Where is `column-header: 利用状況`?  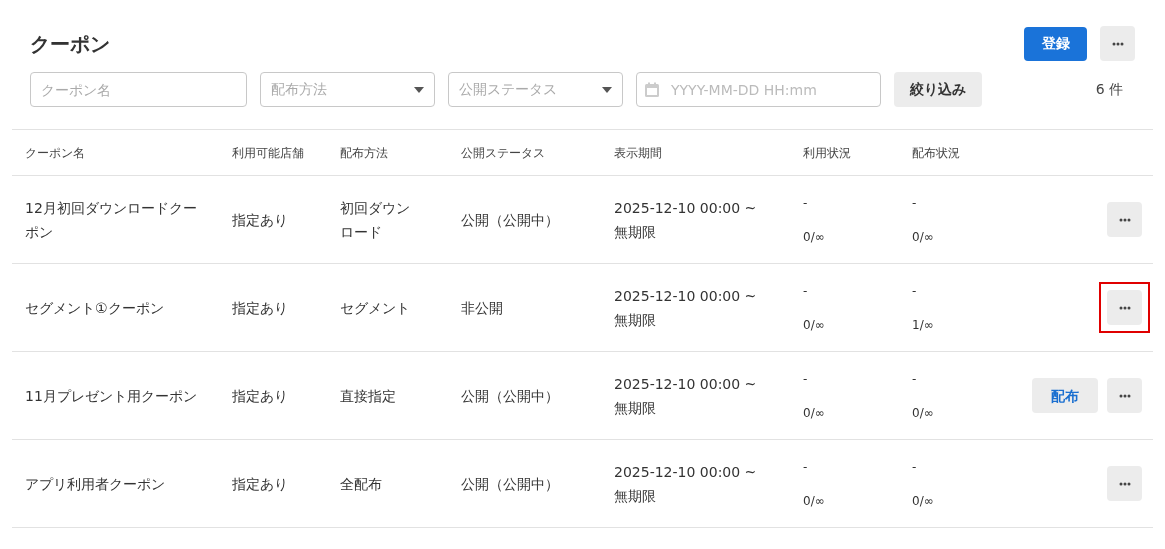 column-header: 利用状況 is located at coordinates (827, 152).